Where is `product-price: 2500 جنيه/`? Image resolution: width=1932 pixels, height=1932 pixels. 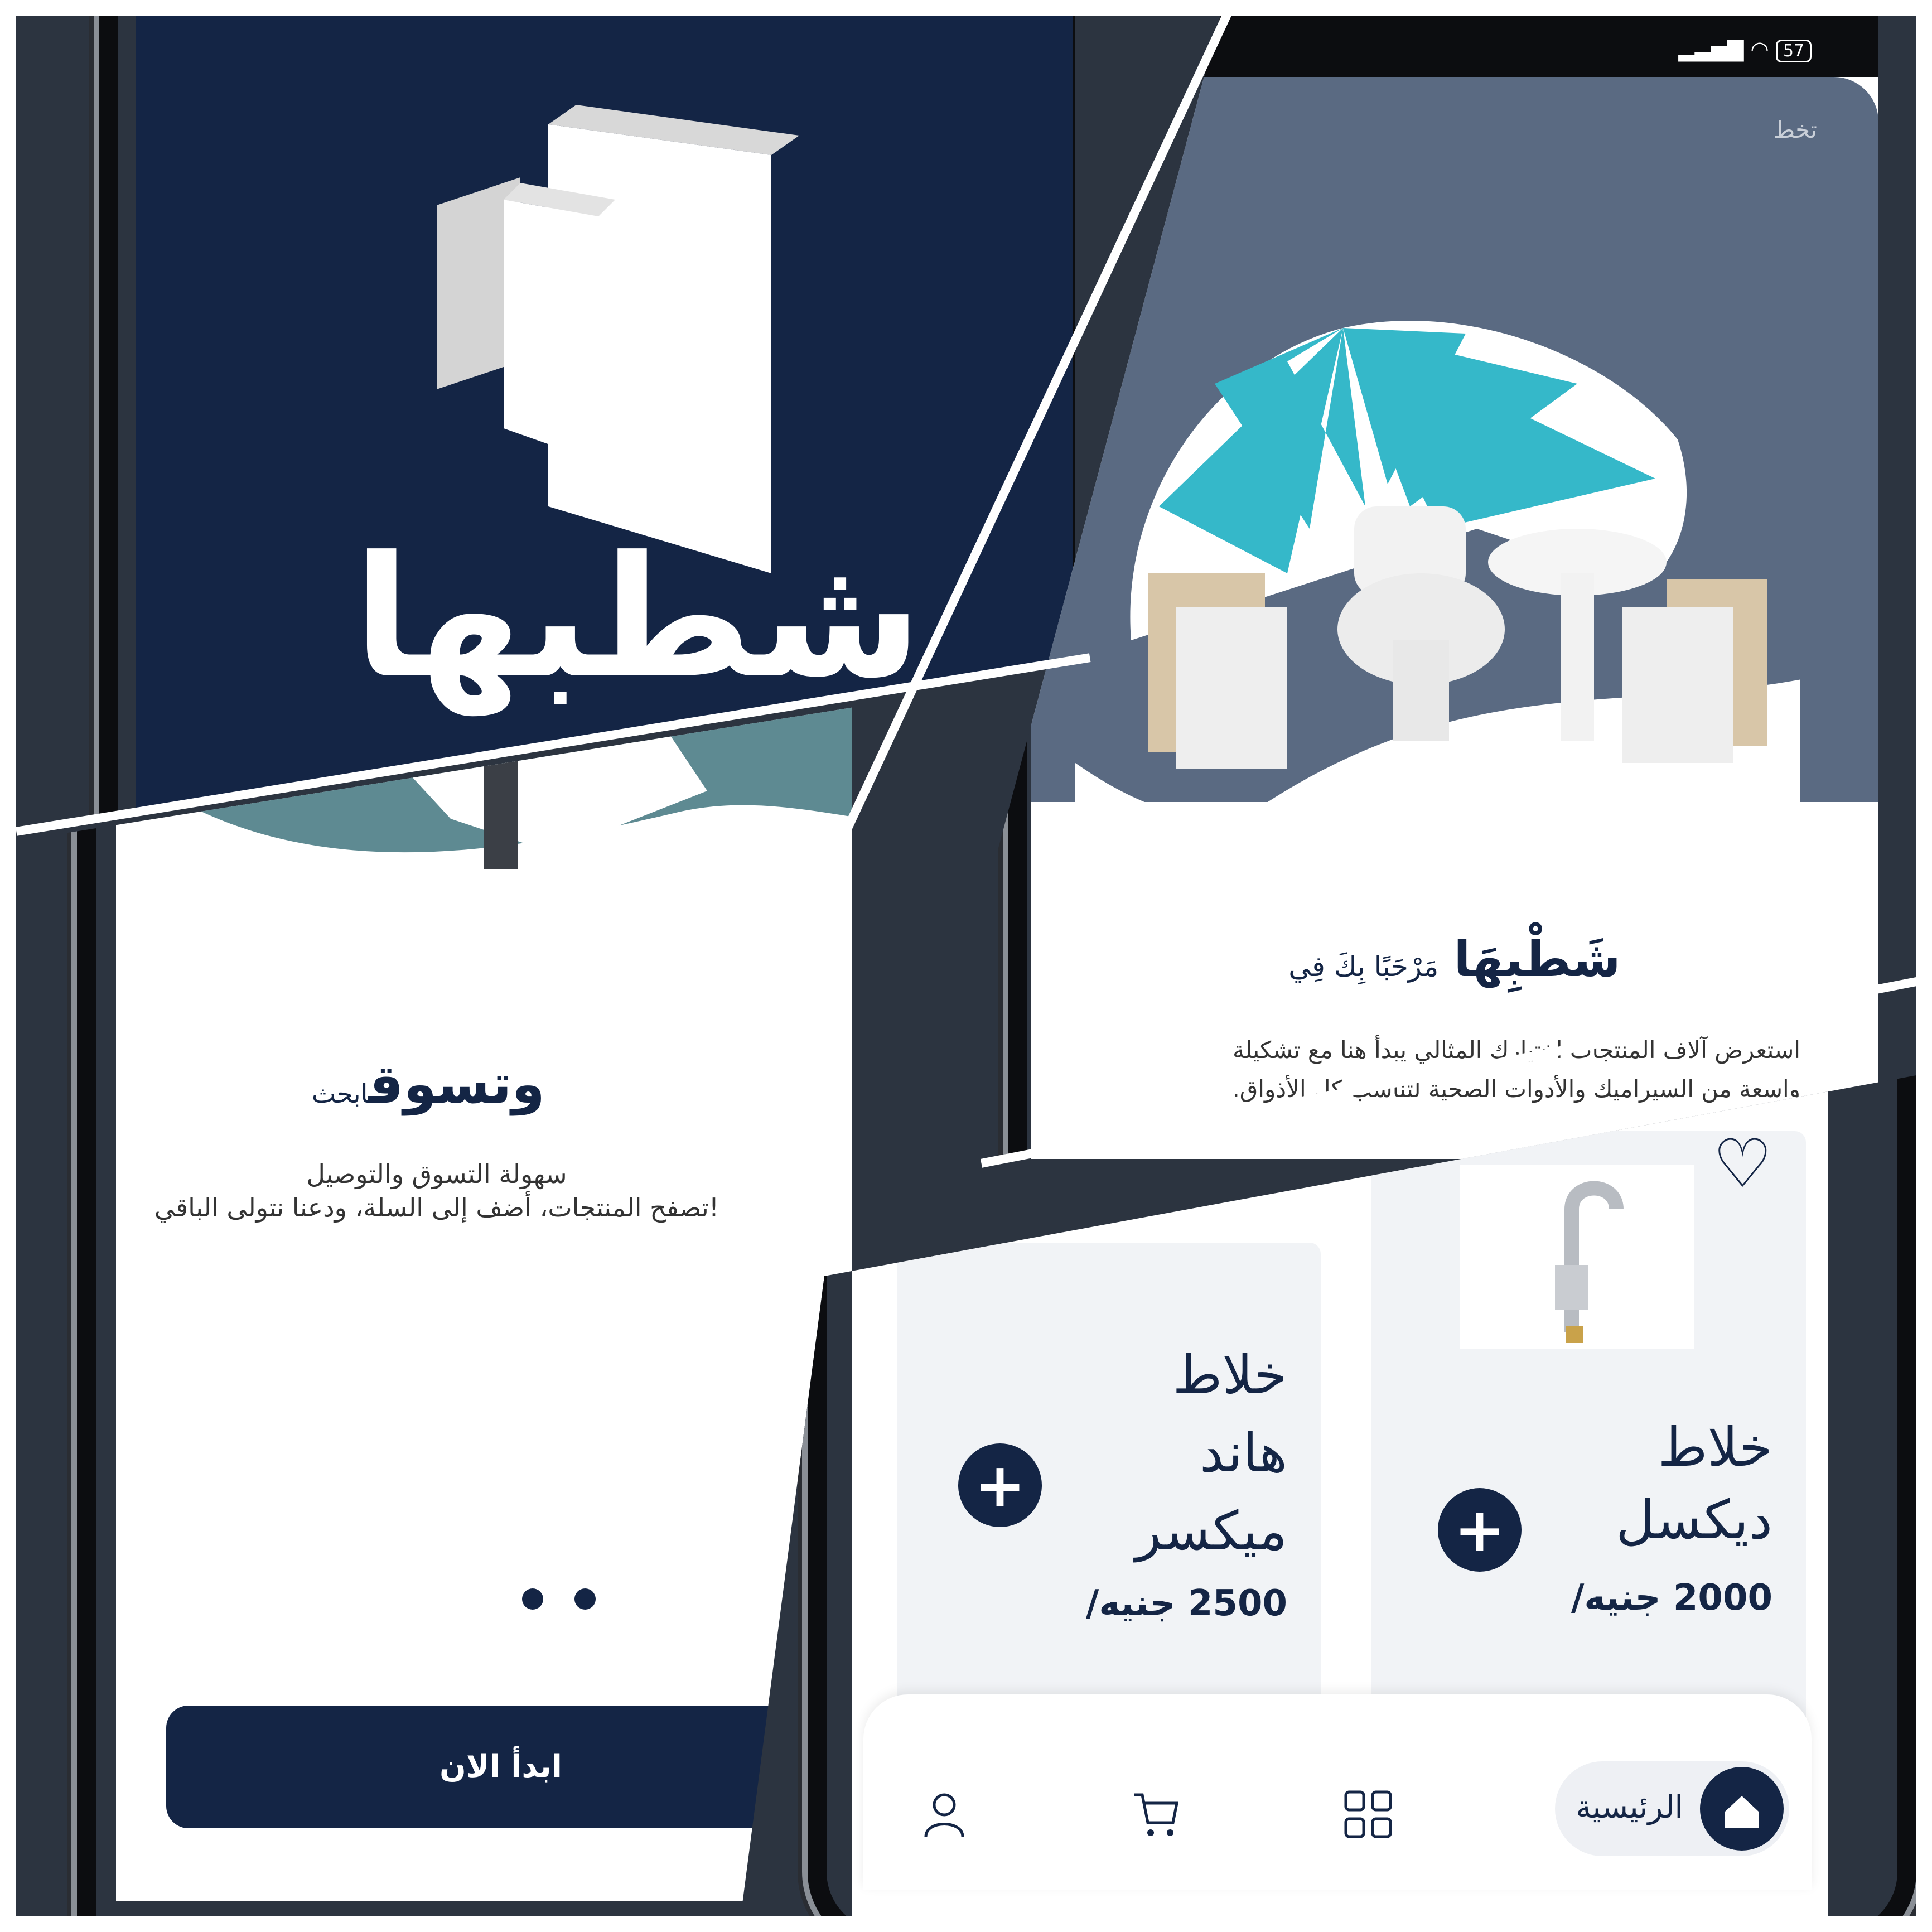 product-price: 2500 جنيه/ is located at coordinates (1186, 1603).